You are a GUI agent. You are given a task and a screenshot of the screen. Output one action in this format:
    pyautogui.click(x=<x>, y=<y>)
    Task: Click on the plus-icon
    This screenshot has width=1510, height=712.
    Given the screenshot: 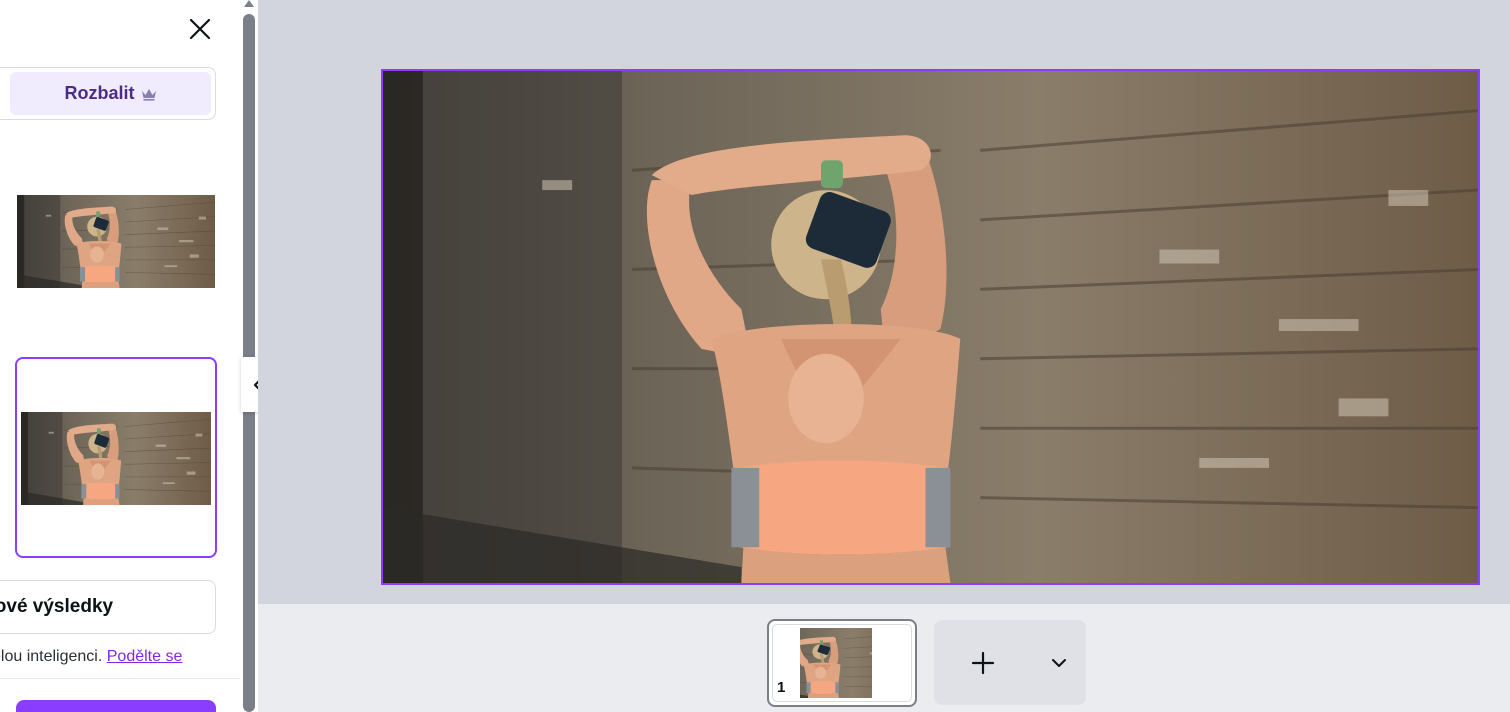 What is the action you would take?
    pyautogui.click(x=983, y=663)
    